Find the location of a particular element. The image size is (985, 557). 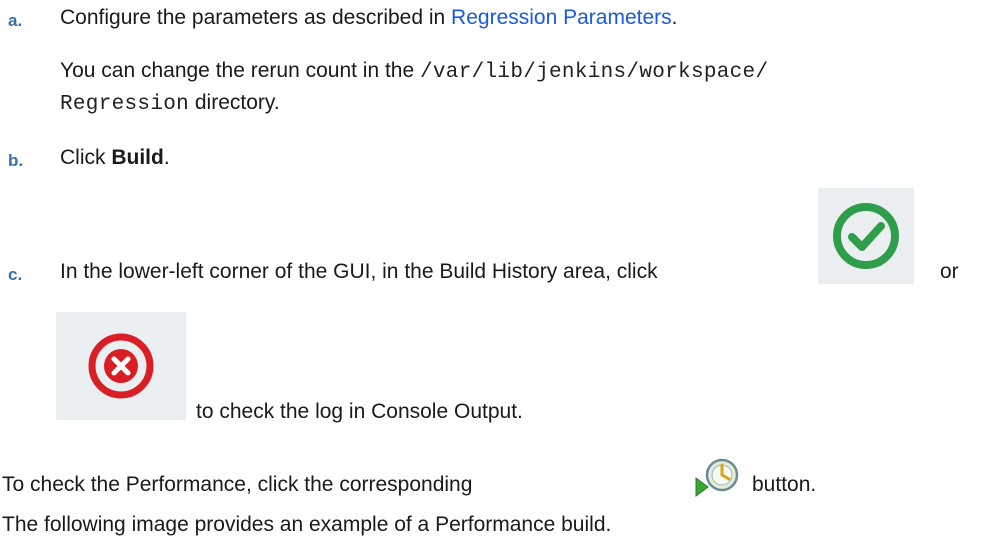

performance-text-after: button. is located at coordinates (784, 484).